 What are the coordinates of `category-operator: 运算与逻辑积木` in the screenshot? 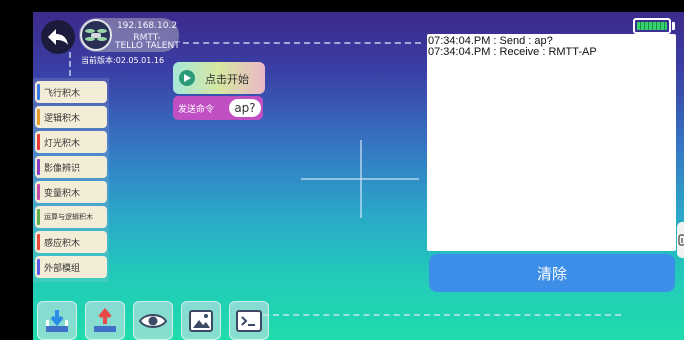 It's located at (71, 217).